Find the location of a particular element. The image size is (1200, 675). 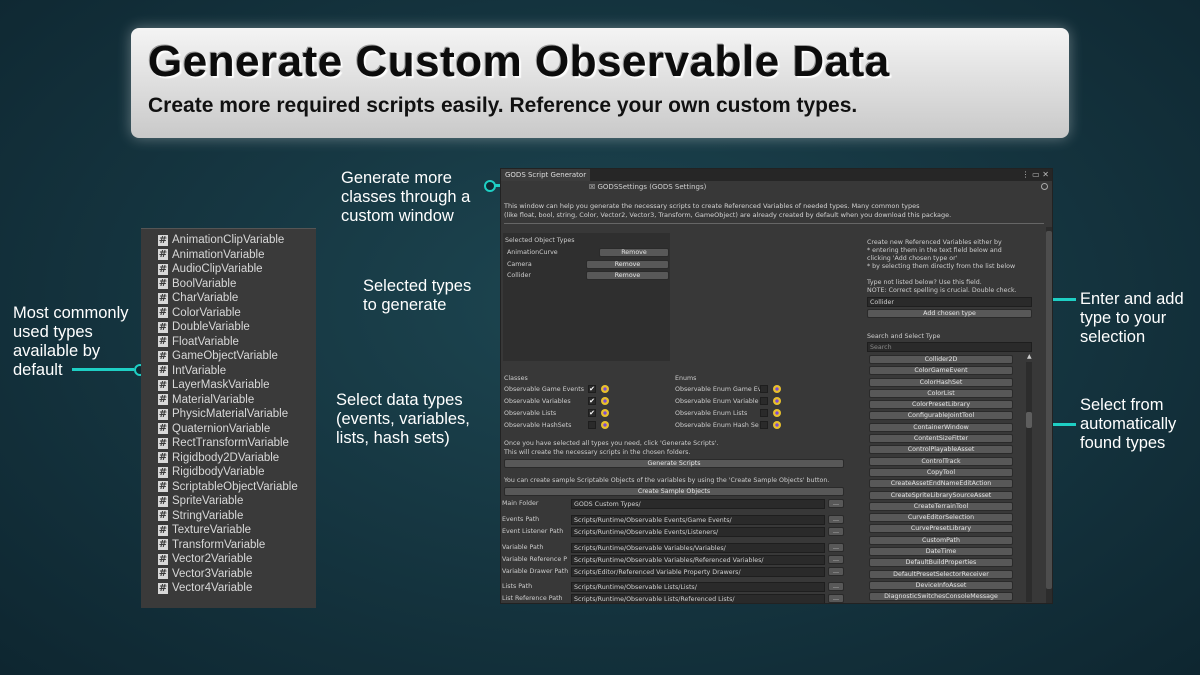

found-type-button: DateTime is located at coordinates (941, 552).